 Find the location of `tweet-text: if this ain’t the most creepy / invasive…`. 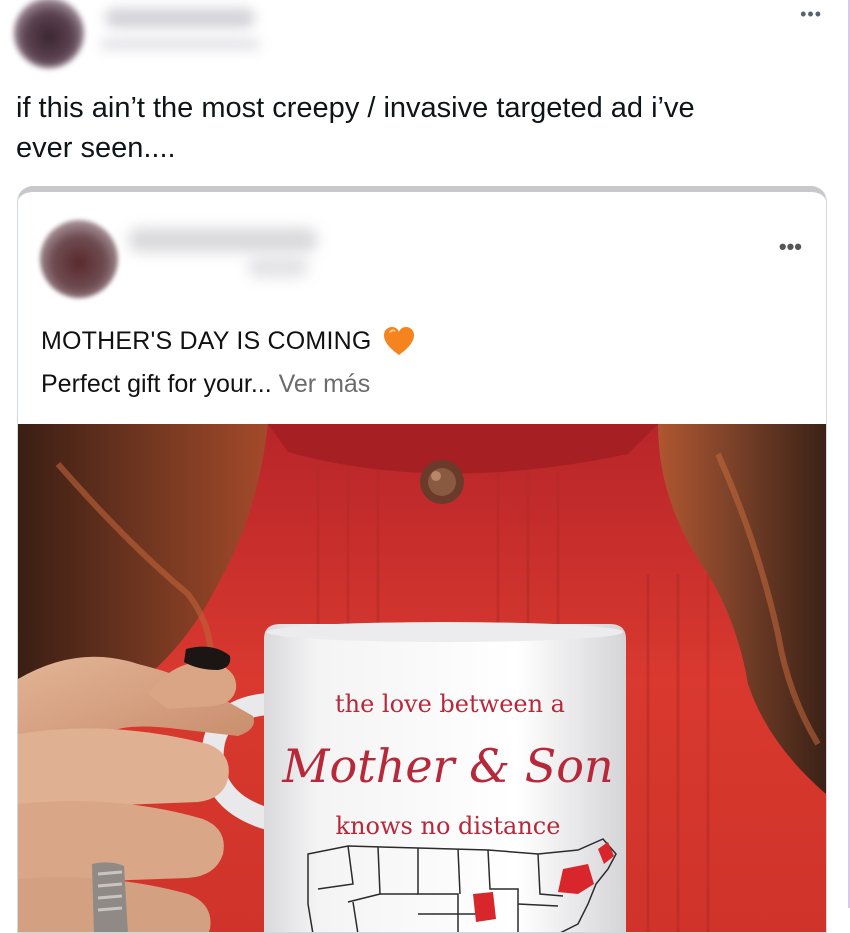

tweet-text: if this ain’t the most creepy / invasive… is located at coordinates (416, 128).